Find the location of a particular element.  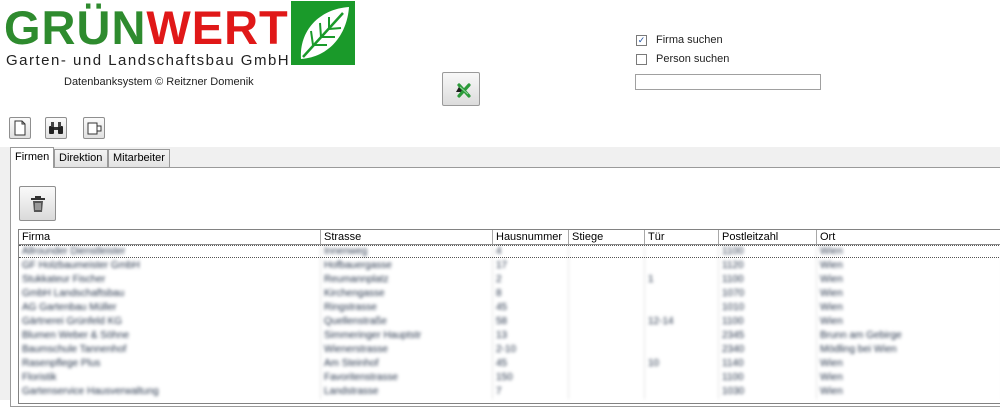

export-excel-button is located at coordinates (461, 89).